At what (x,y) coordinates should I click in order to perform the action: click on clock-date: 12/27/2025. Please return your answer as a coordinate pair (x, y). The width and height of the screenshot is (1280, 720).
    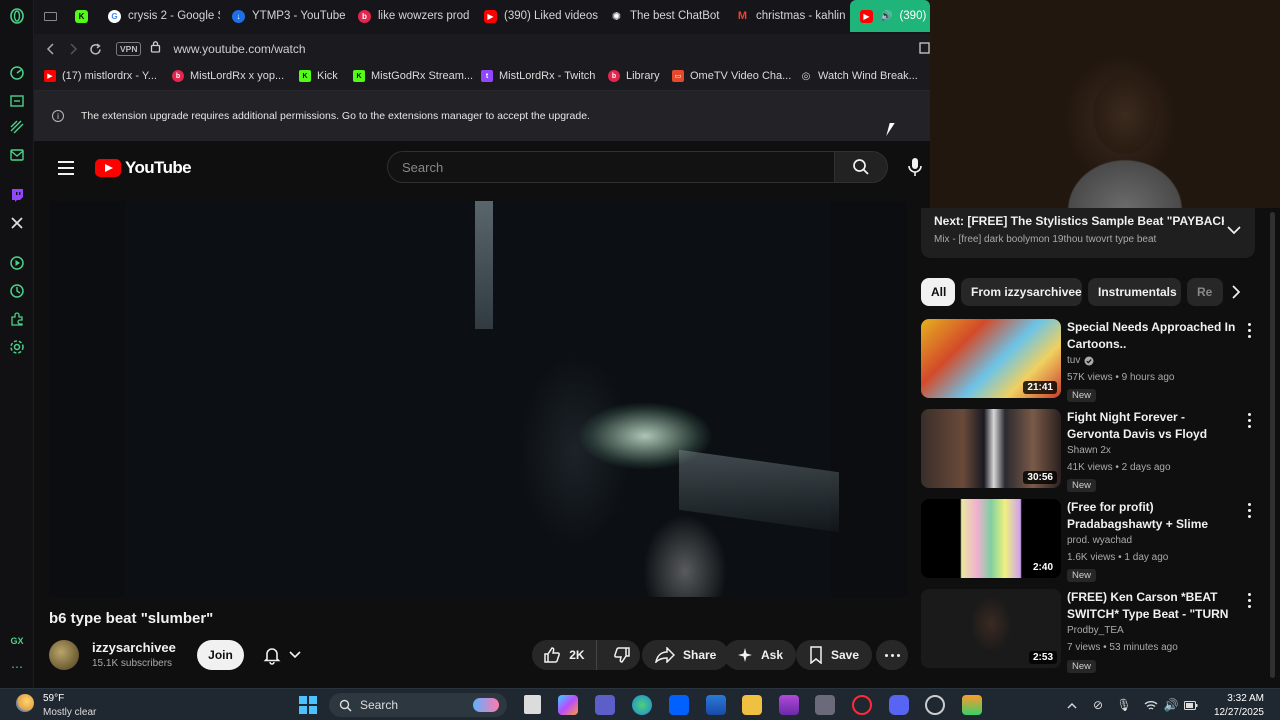
    Looking at the image, I should click on (1231, 712).